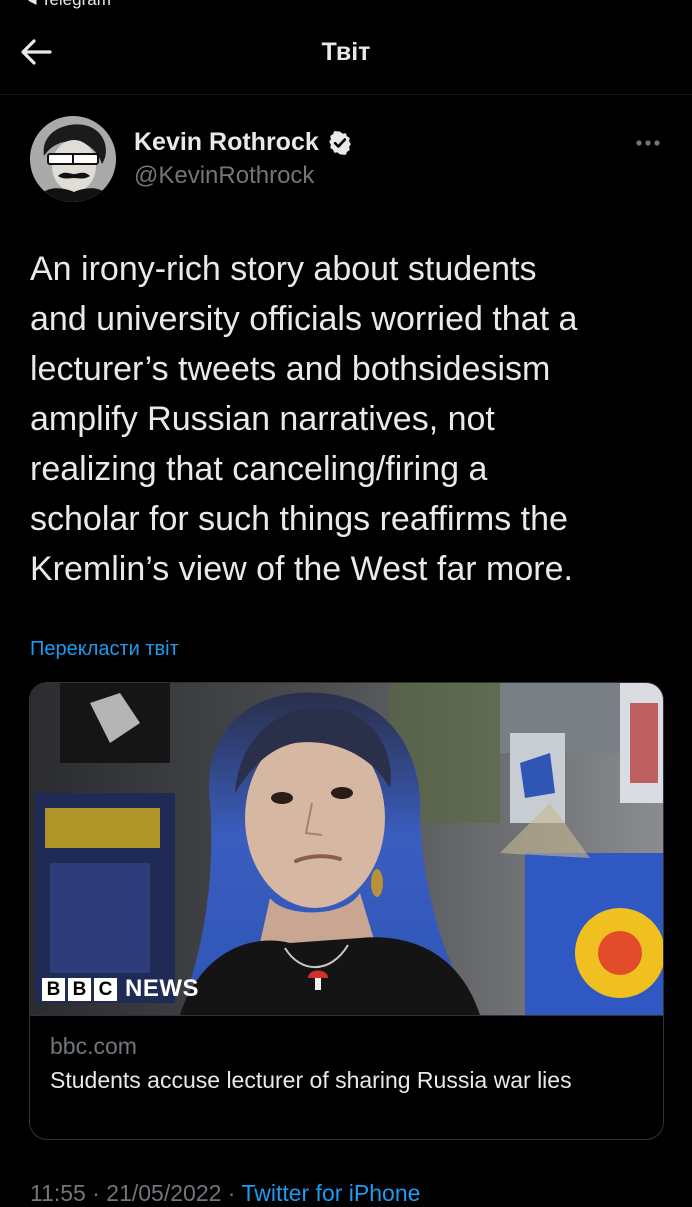 Image resolution: width=692 pixels, height=1207 pixels. What do you see at coordinates (346, 1015) in the screenshot?
I see `card-divider` at bounding box center [346, 1015].